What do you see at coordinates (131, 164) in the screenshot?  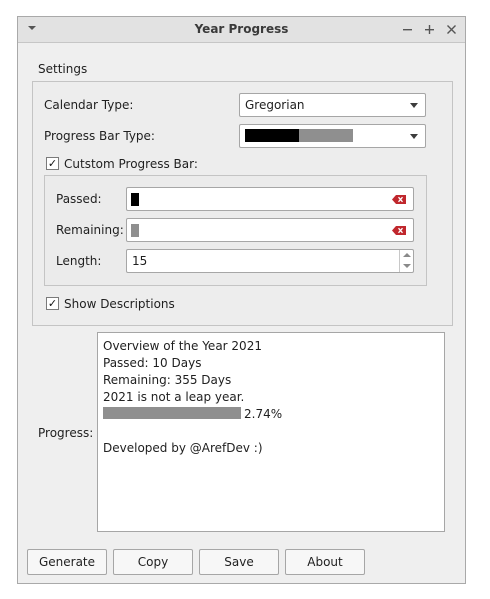 I see `custom-progress-bar-label: Cutstom Progress Bar:` at bounding box center [131, 164].